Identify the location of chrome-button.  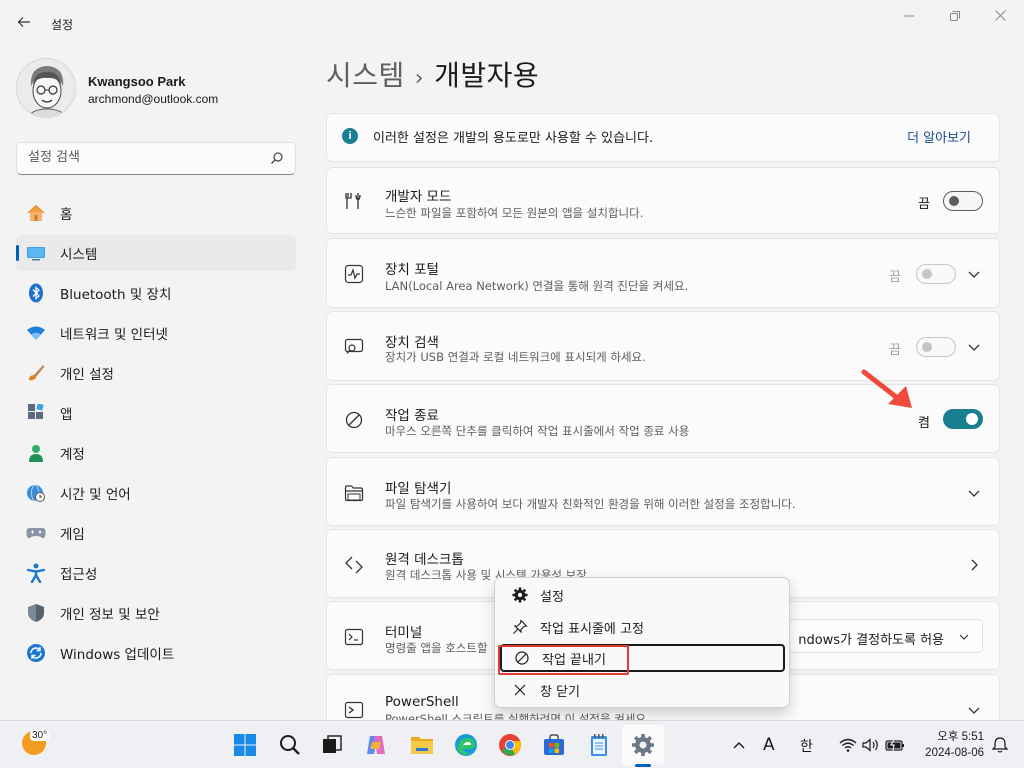
(510, 745).